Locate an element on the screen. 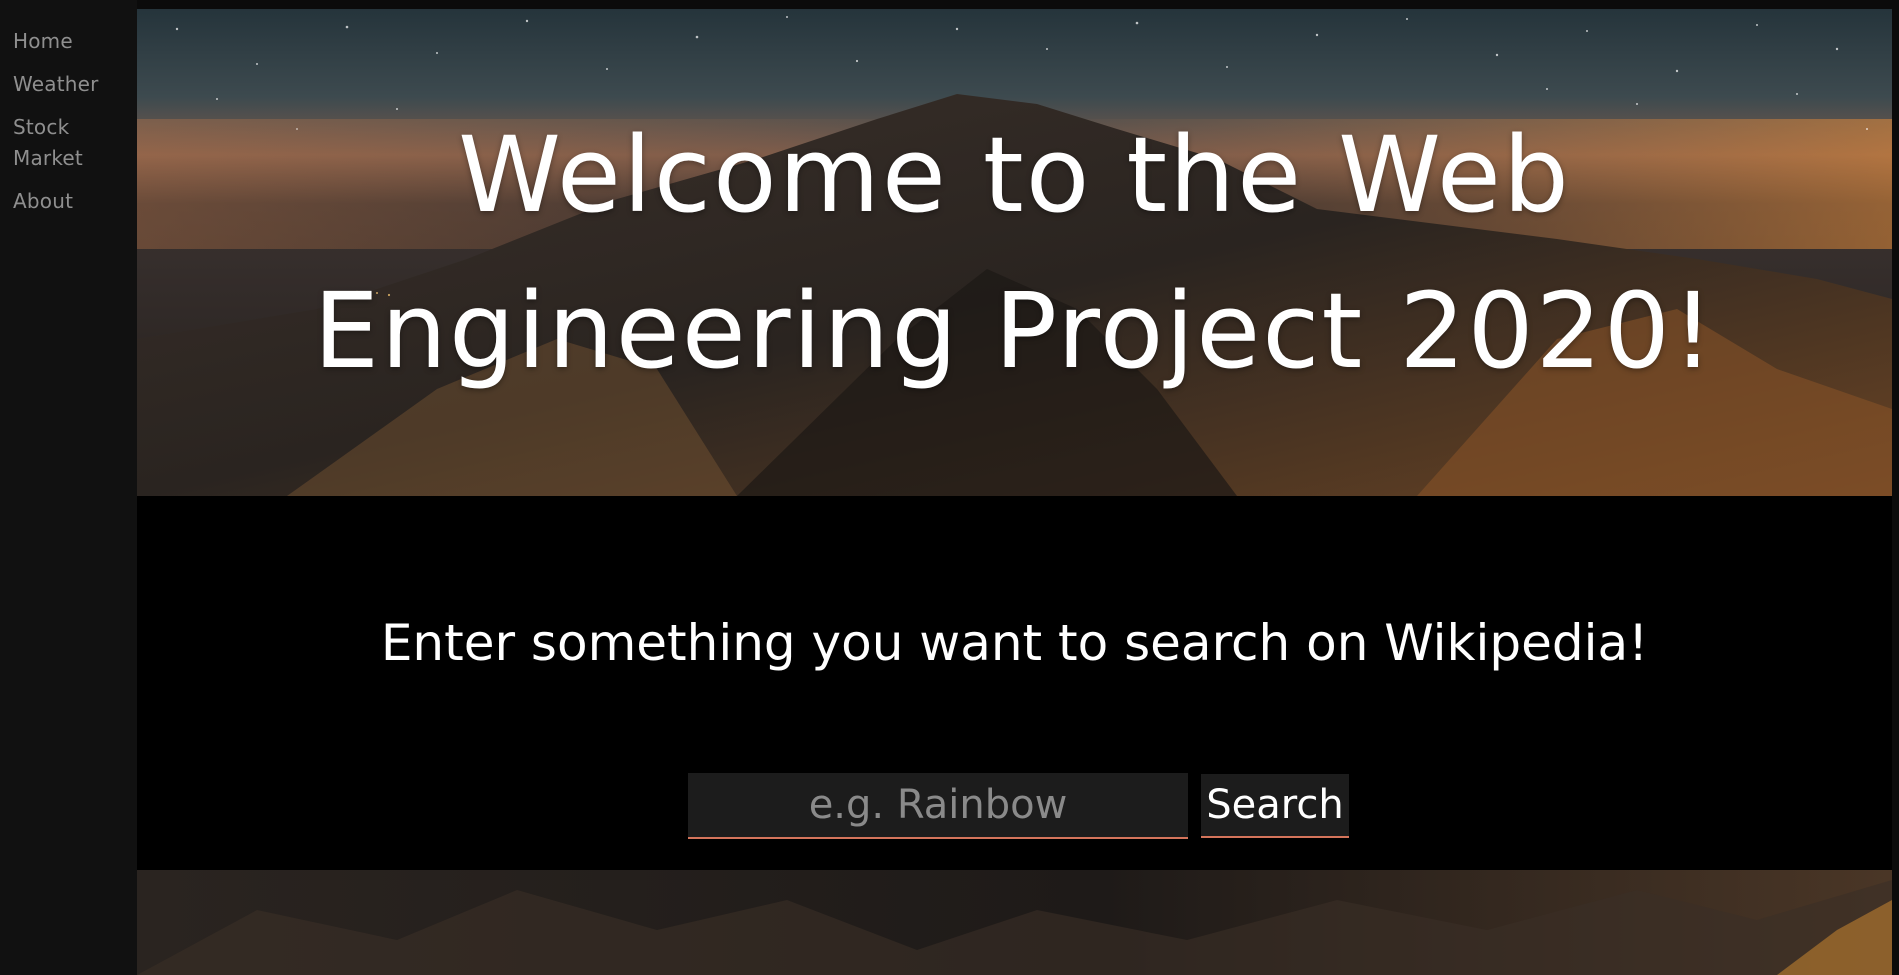  top-bar is located at coordinates (1018, 4).